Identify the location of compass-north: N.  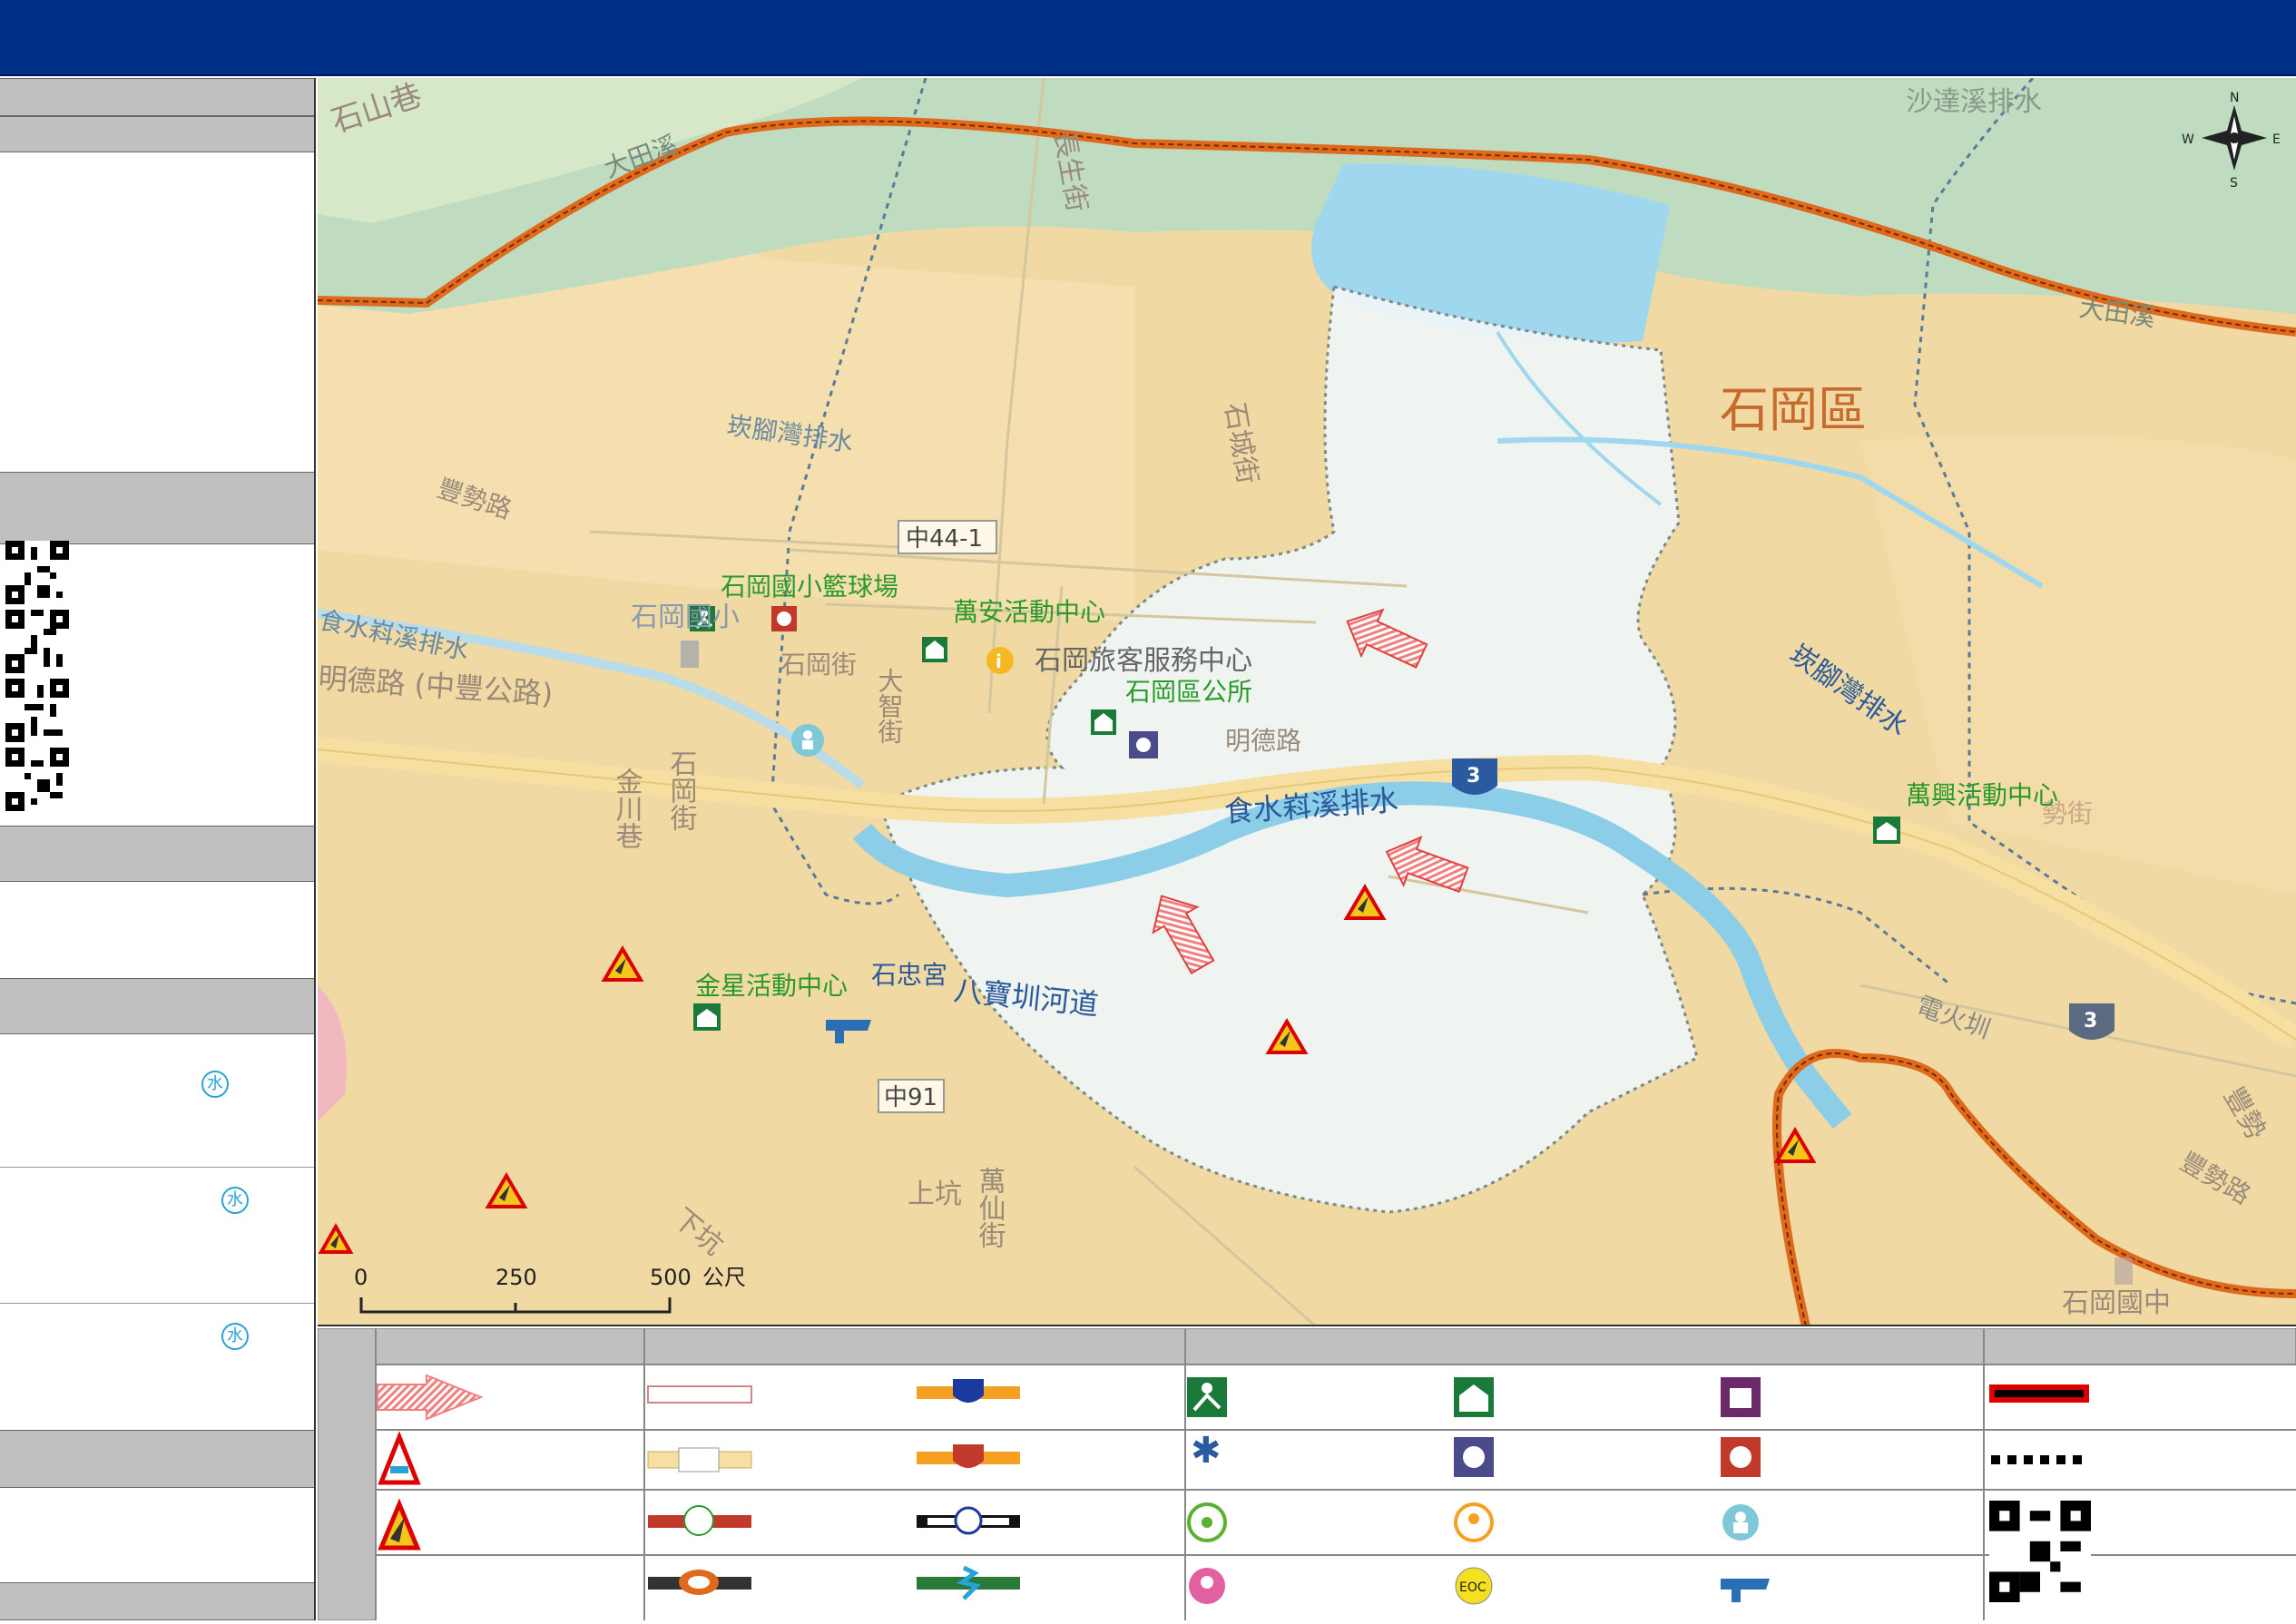
(2234, 98).